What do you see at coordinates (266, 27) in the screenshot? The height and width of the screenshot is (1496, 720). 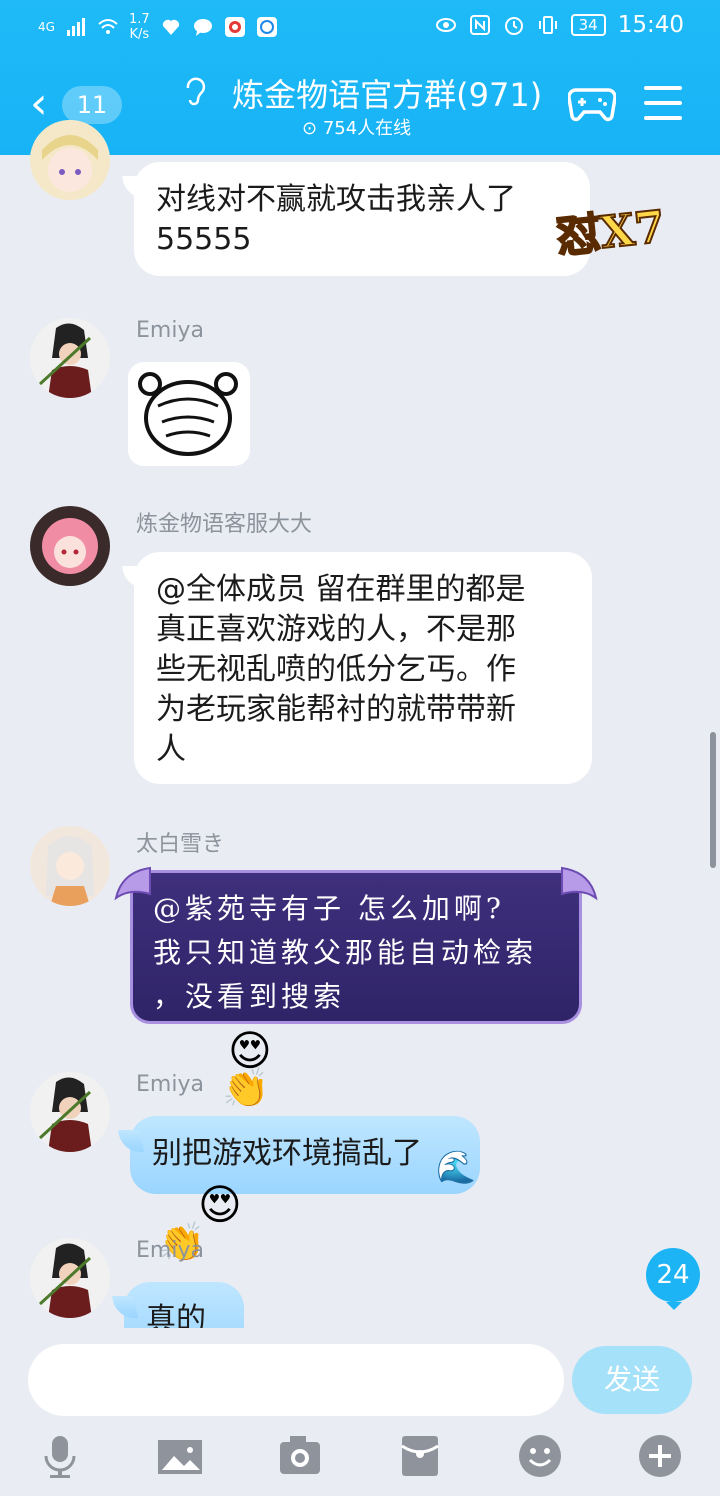 I see `browser-icon` at bounding box center [266, 27].